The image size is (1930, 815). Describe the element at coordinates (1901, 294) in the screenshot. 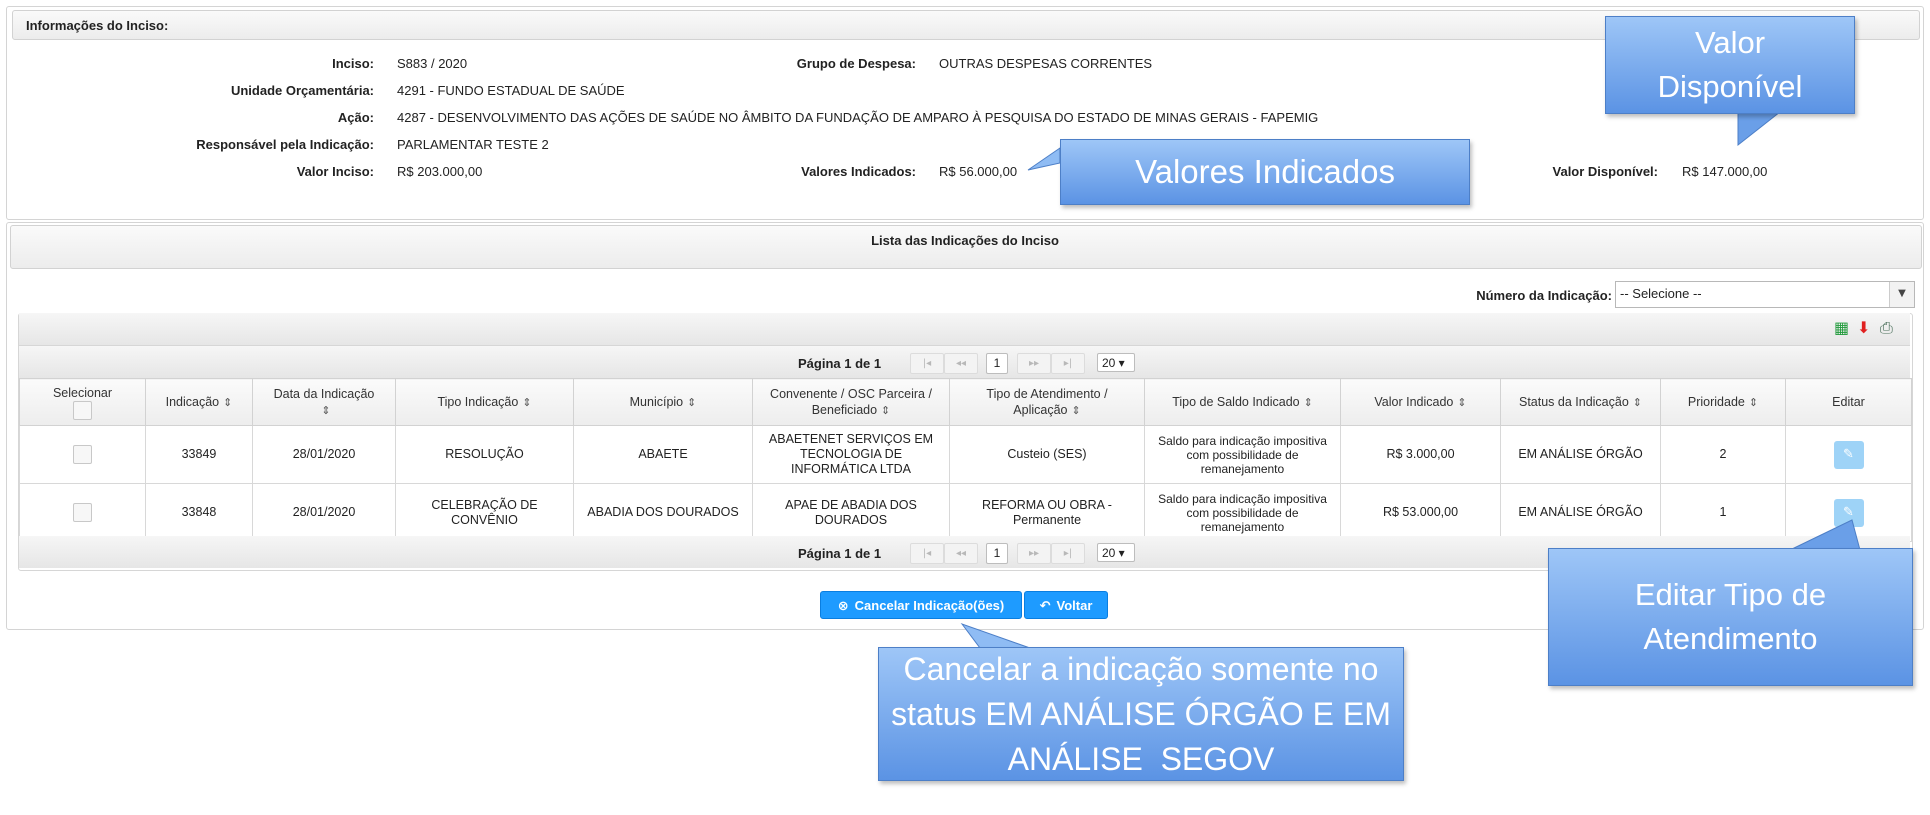

I see `chevron-down-icon: ▼` at that location.